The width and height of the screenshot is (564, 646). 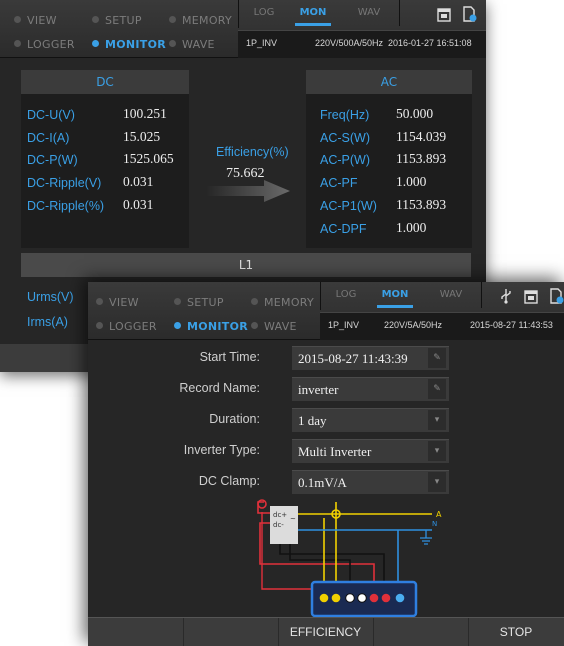 What do you see at coordinates (142, 136) in the screenshot?
I see `dc-value: 15.025` at bounding box center [142, 136].